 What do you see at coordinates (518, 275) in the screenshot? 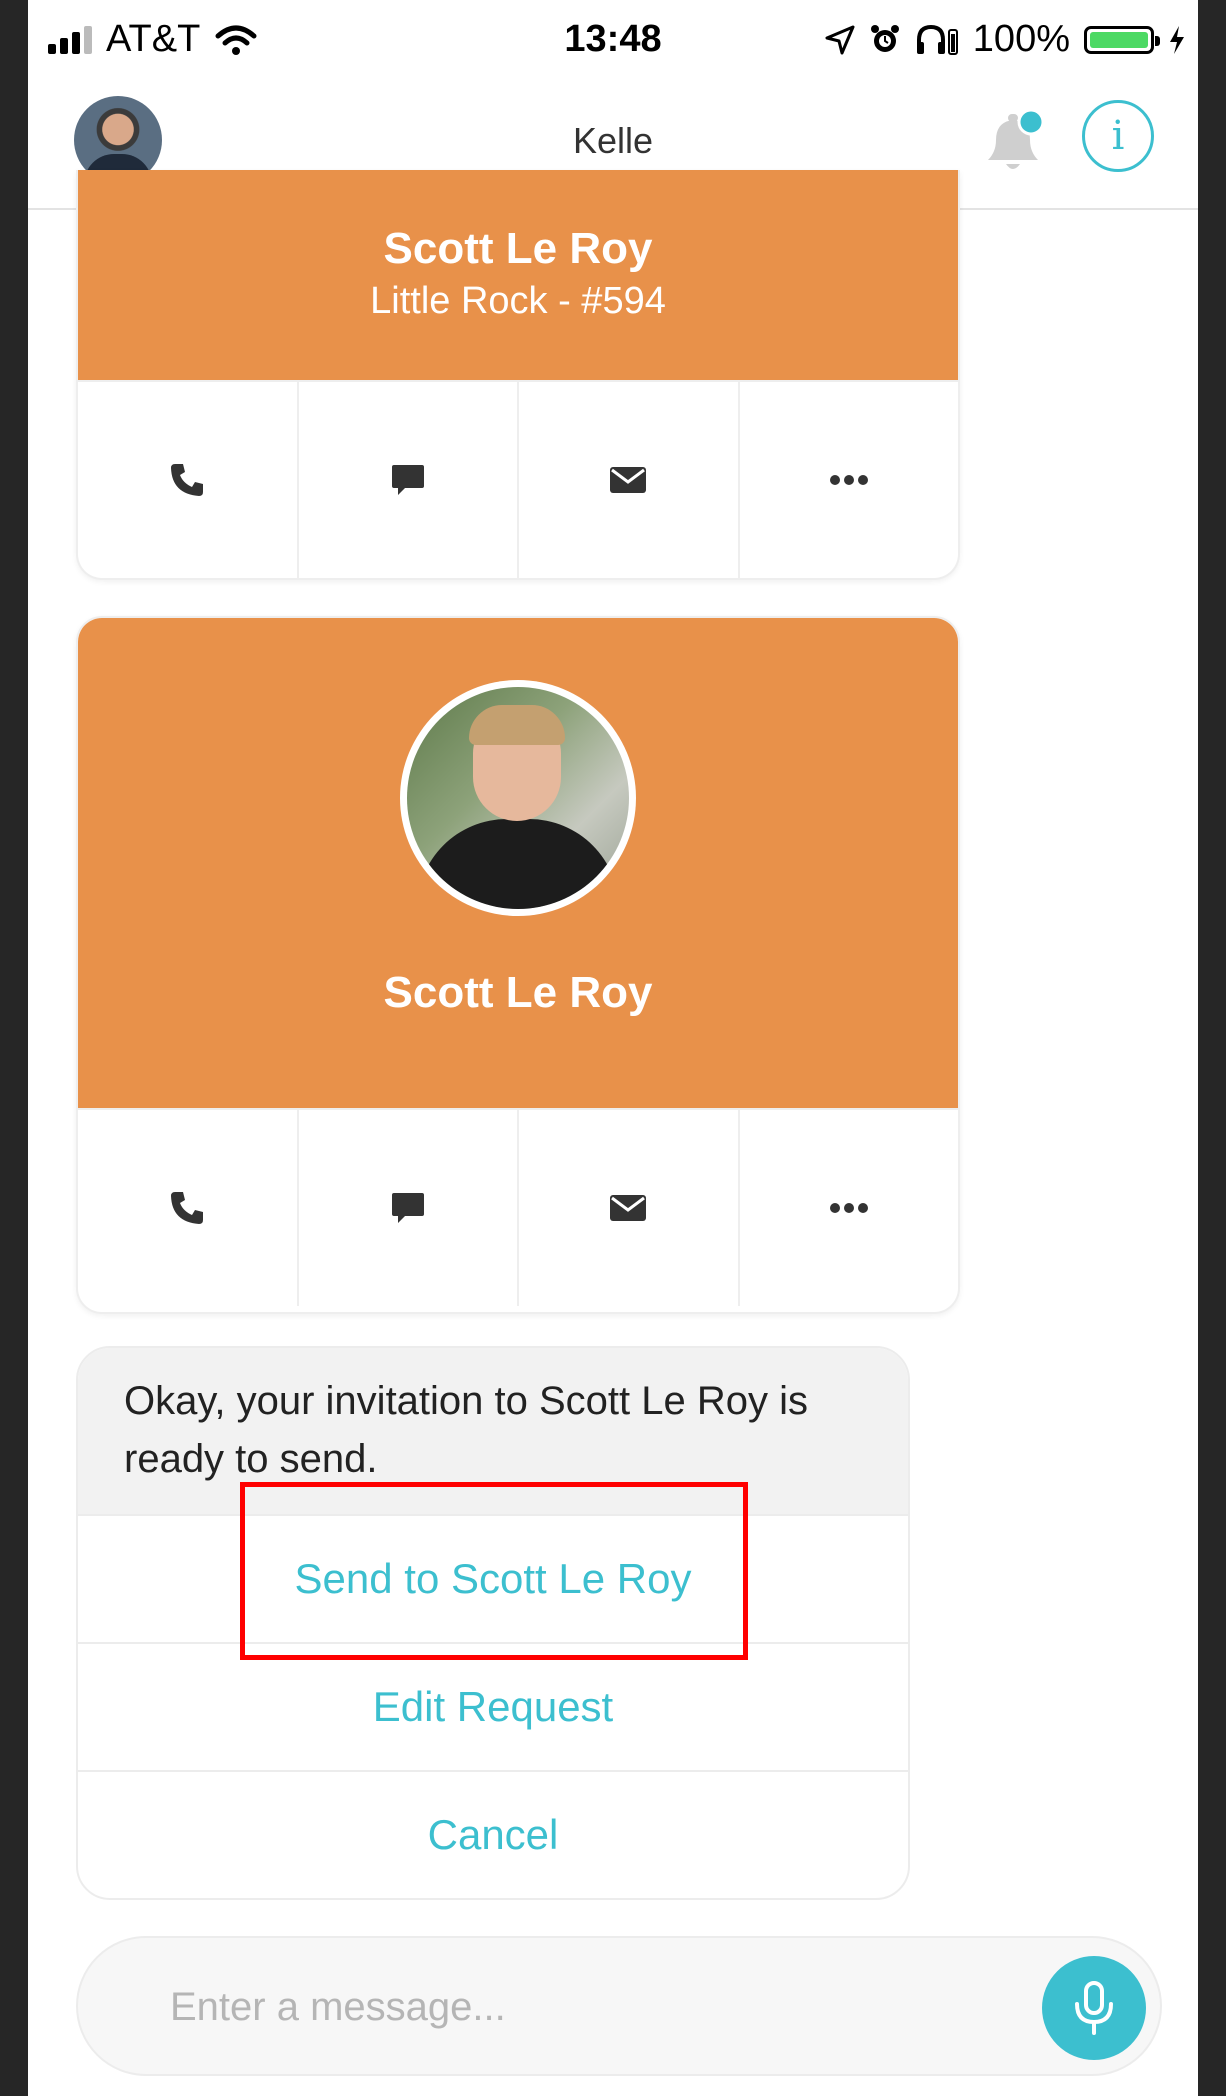
I see `contact-card-1-header: Scott Le Roy Little Rock - #594` at bounding box center [518, 275].